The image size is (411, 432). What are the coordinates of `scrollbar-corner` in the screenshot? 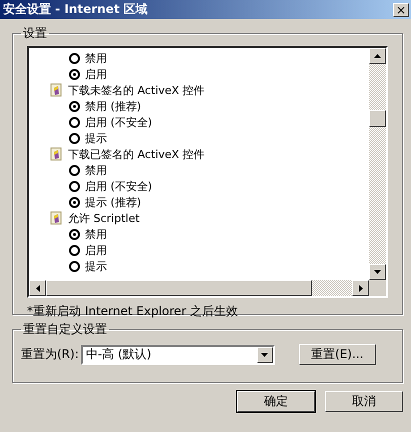 It's located at (377, 288).